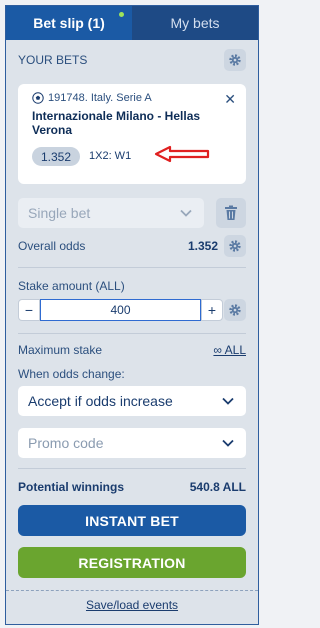 The width and height of the screenshot is (320, 628). Describe the element at coordinates (110, 156) in the screenshot. I see `bet-market: 1X2: W1` at that location.